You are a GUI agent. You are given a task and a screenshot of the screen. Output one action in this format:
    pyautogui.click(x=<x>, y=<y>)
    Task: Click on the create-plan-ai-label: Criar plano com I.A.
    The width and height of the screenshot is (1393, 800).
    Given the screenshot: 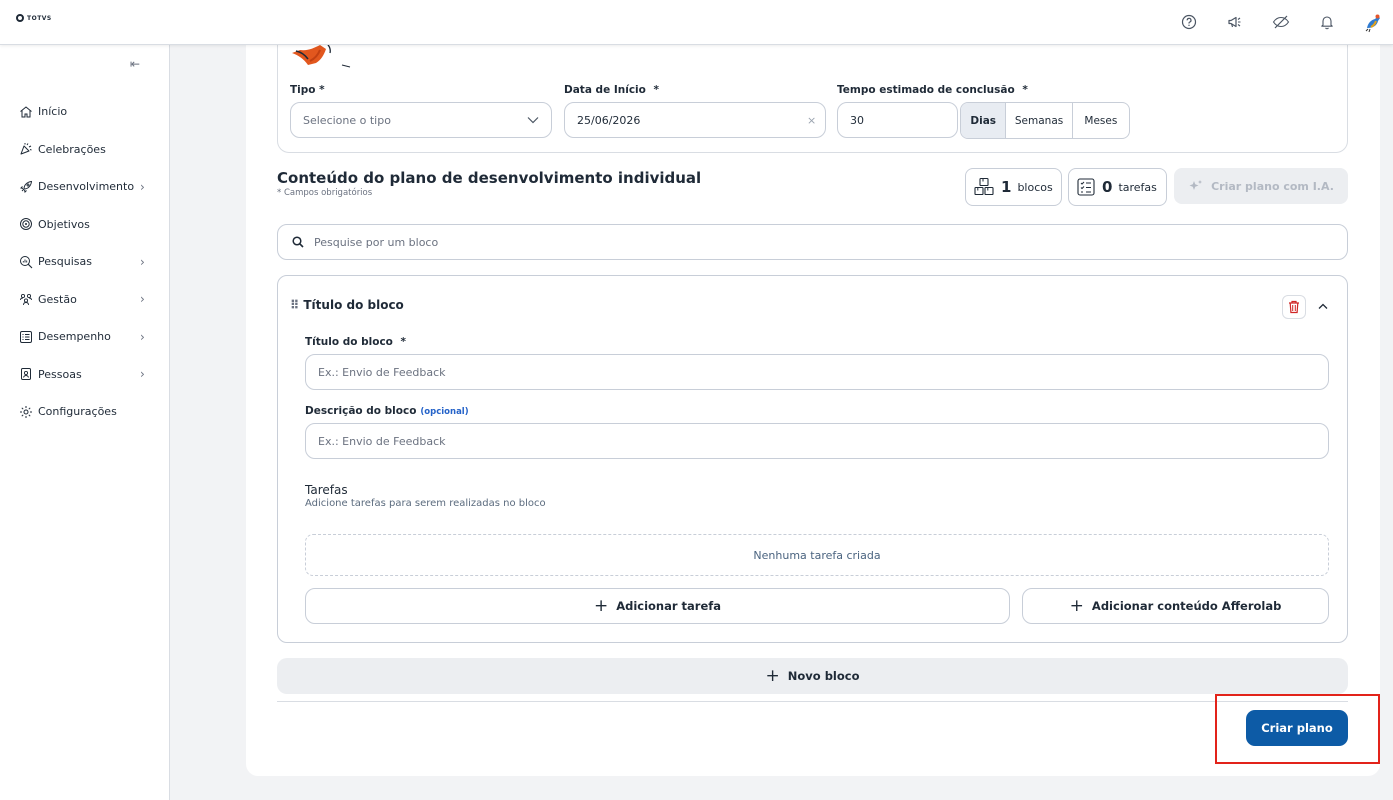 What is the action you would take?
    pyautogui.click(x=1272, y=186)
    